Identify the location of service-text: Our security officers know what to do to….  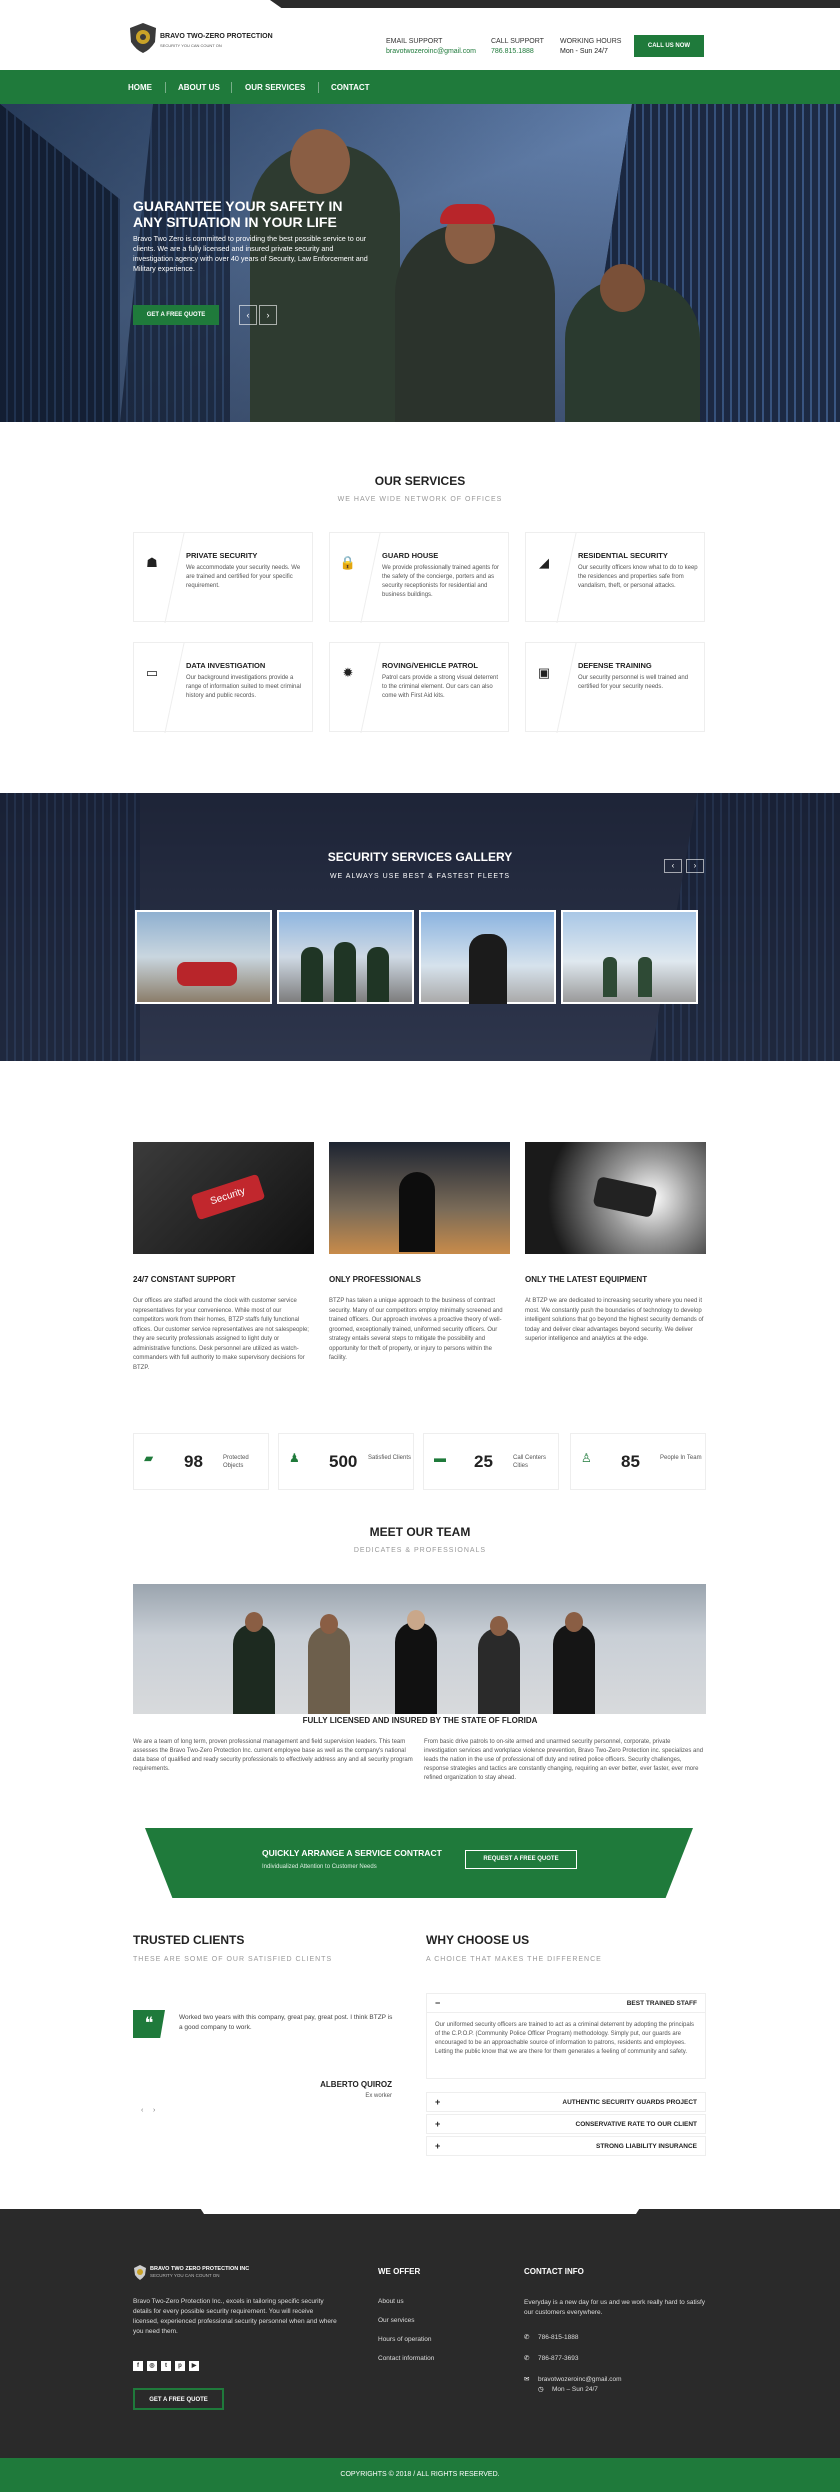
(638, 577).